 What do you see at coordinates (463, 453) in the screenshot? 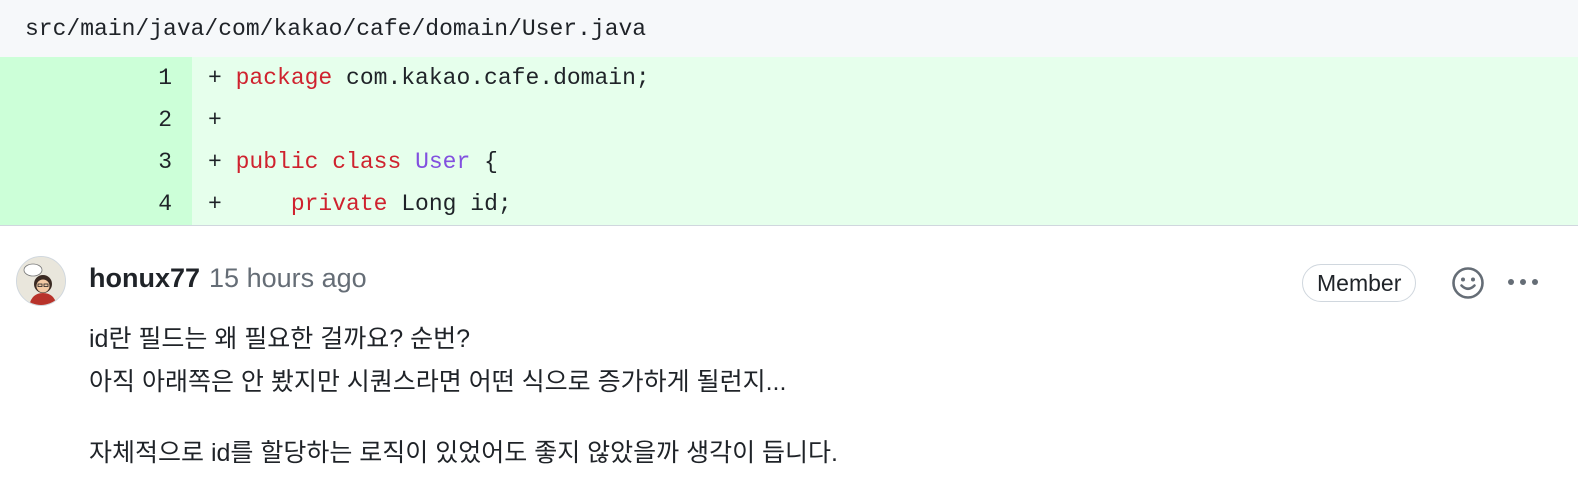
I see `comment-line: 자체적으로 id를 할당하는 로직이 있었어도 좋지 않았을까 생각이 듭니다.` at bounding box center [463, 453].